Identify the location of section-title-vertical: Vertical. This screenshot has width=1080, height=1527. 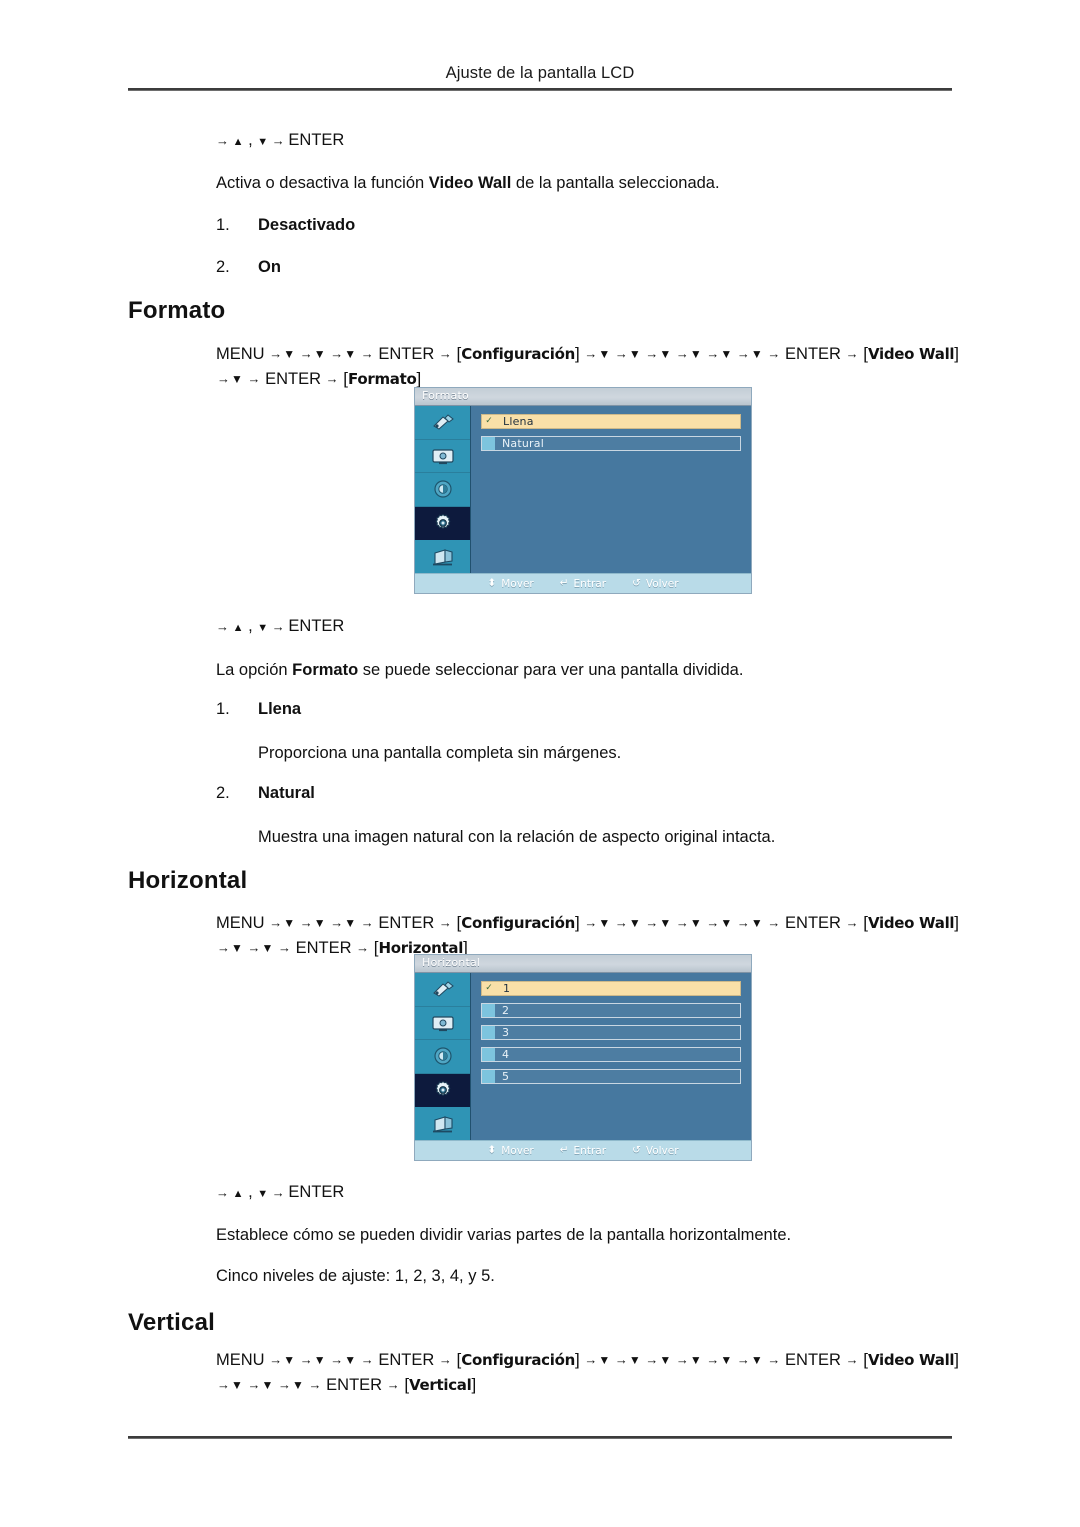
(171, 1322).